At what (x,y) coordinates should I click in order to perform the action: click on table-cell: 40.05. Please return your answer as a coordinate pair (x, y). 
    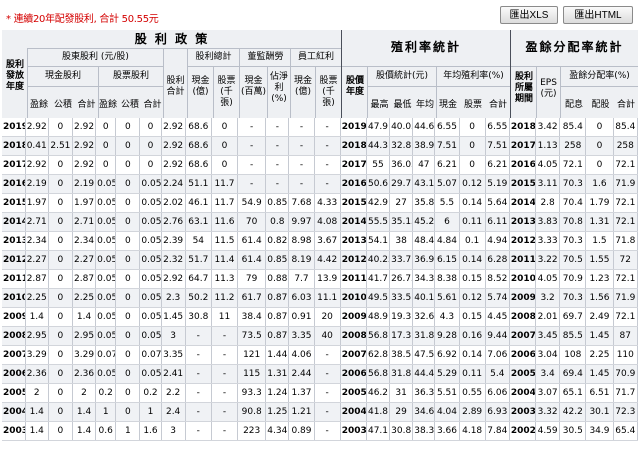
    Looking at the image, I should click on (401, 127).